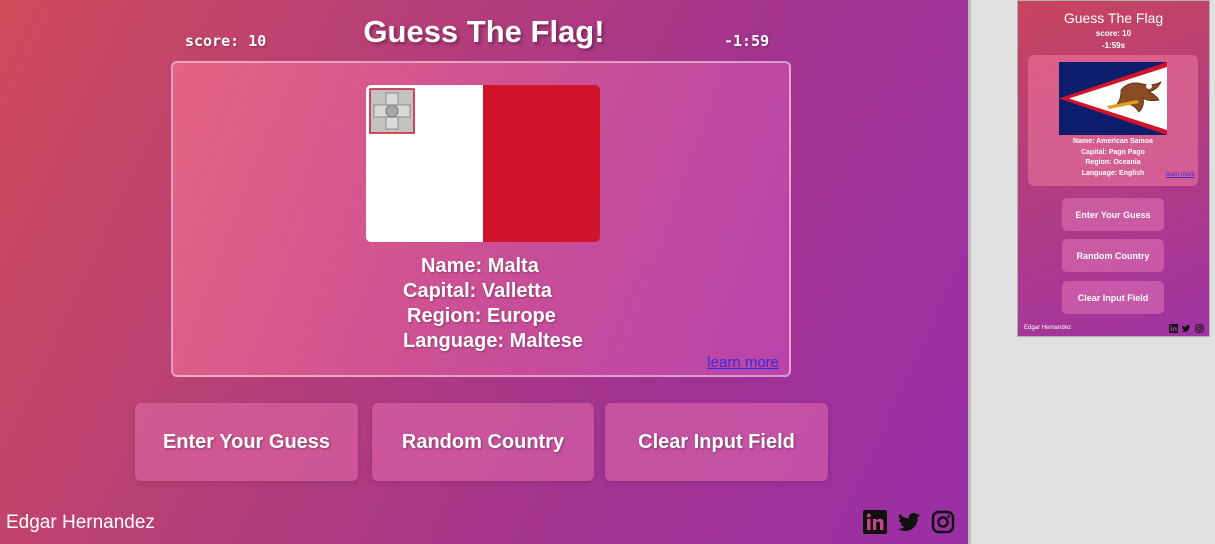  I want to click on learn-more-link: learn more, so click(743, 362).